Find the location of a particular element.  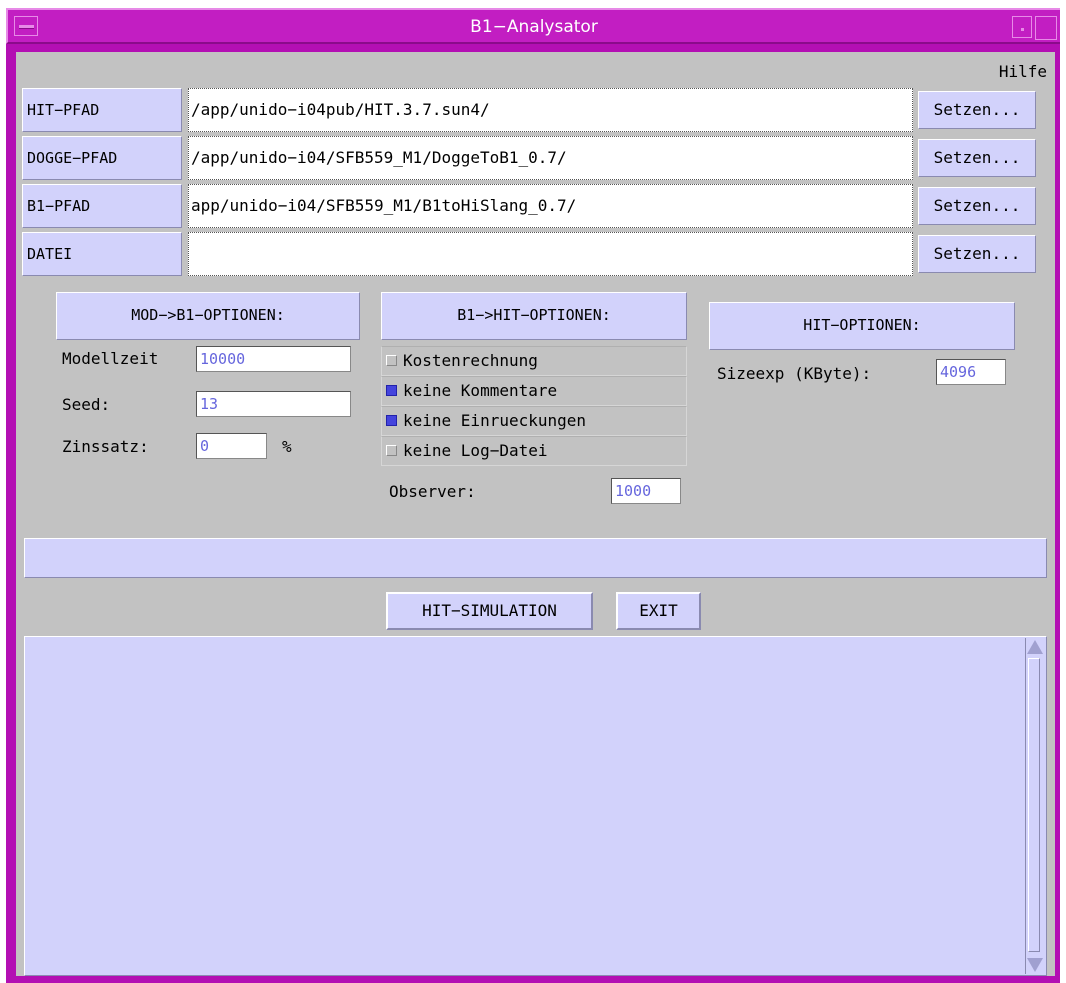

exit-button: EXIT is located at coordinates (658, 611).